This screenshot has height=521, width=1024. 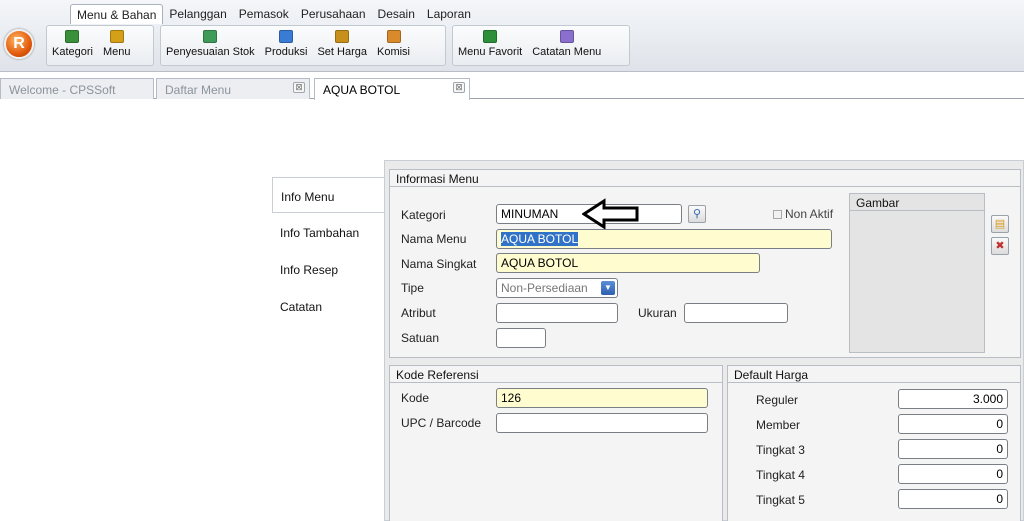 What do you see at coordinates (953, 399) in the screenshot?
I see `harga-reguler-input` at bounding box center [953, 399].